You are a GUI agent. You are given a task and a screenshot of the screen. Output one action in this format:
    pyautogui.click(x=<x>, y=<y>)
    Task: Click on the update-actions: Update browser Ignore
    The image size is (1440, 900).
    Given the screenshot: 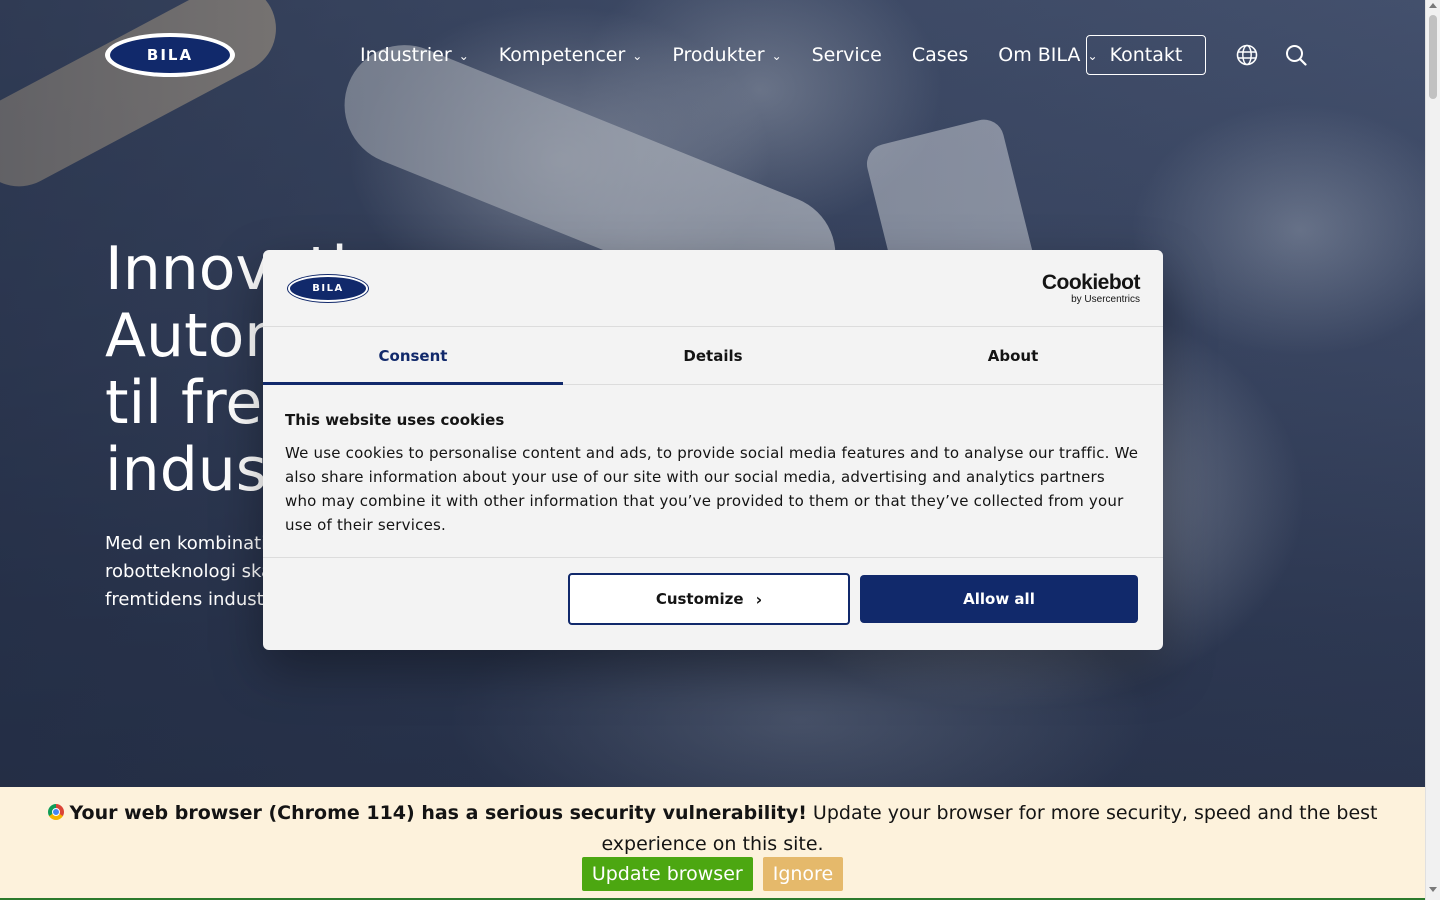 What is the action you would take?
    pyautogui.click(x=712, y=874)
    